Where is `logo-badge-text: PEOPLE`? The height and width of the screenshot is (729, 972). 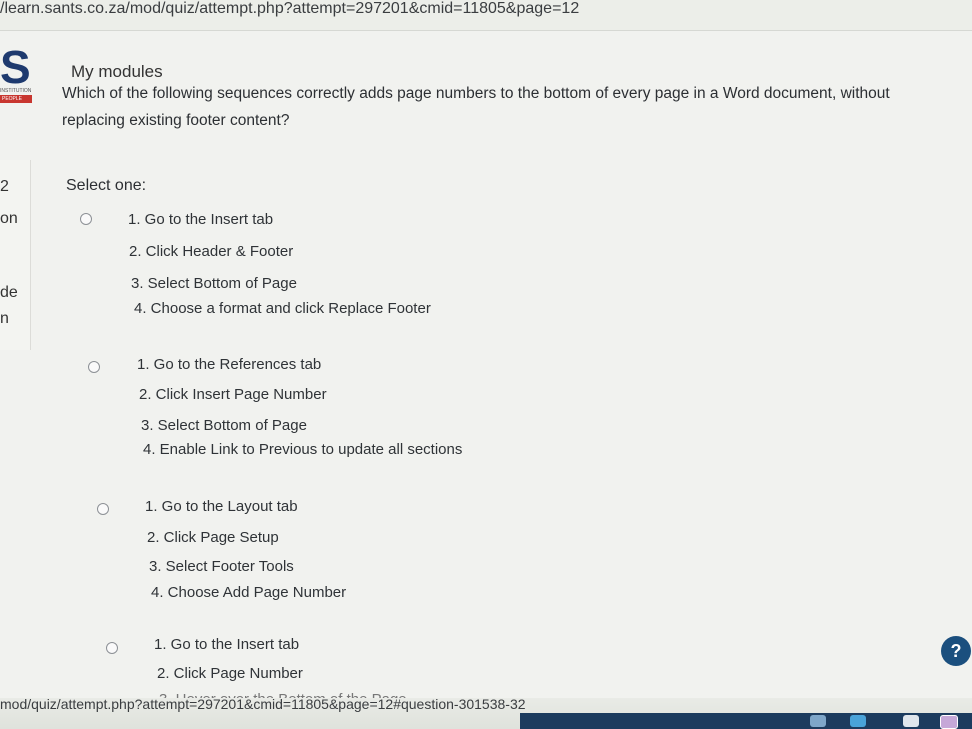
logo-badge-text: PEOPLE is located at coordinates (12, 99).